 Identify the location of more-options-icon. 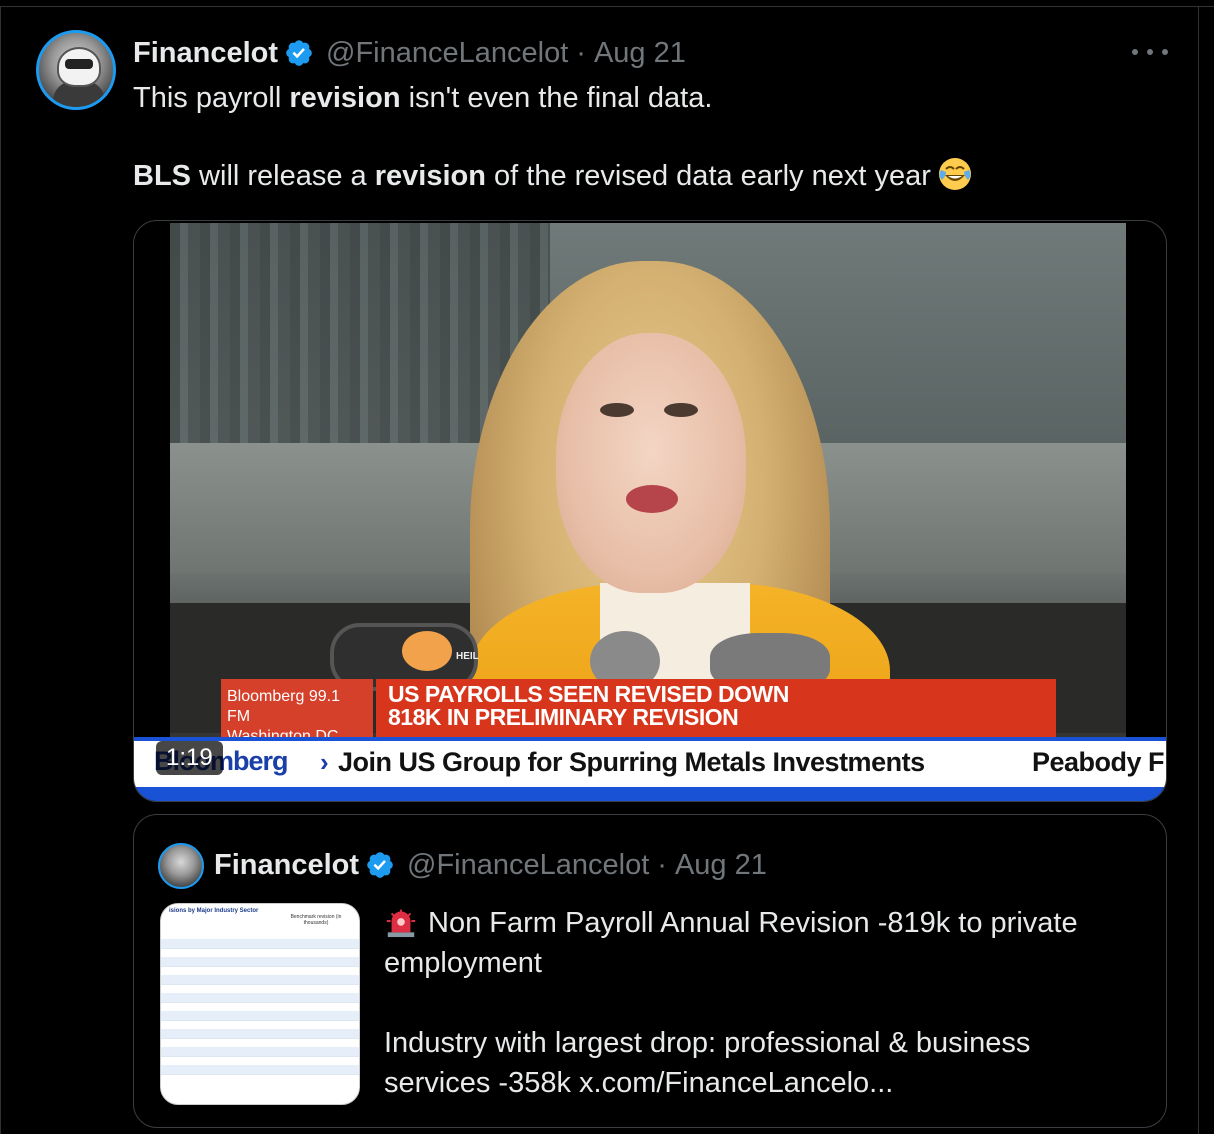
(1150, 52).